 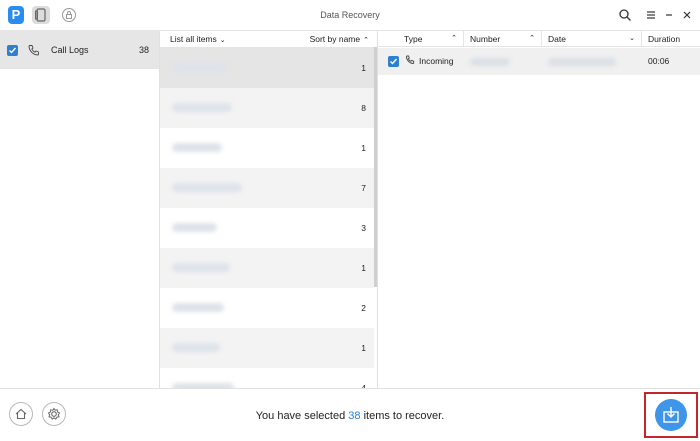 I want to click on column-header-type: Type ⌃, so click(x=421, y=39).